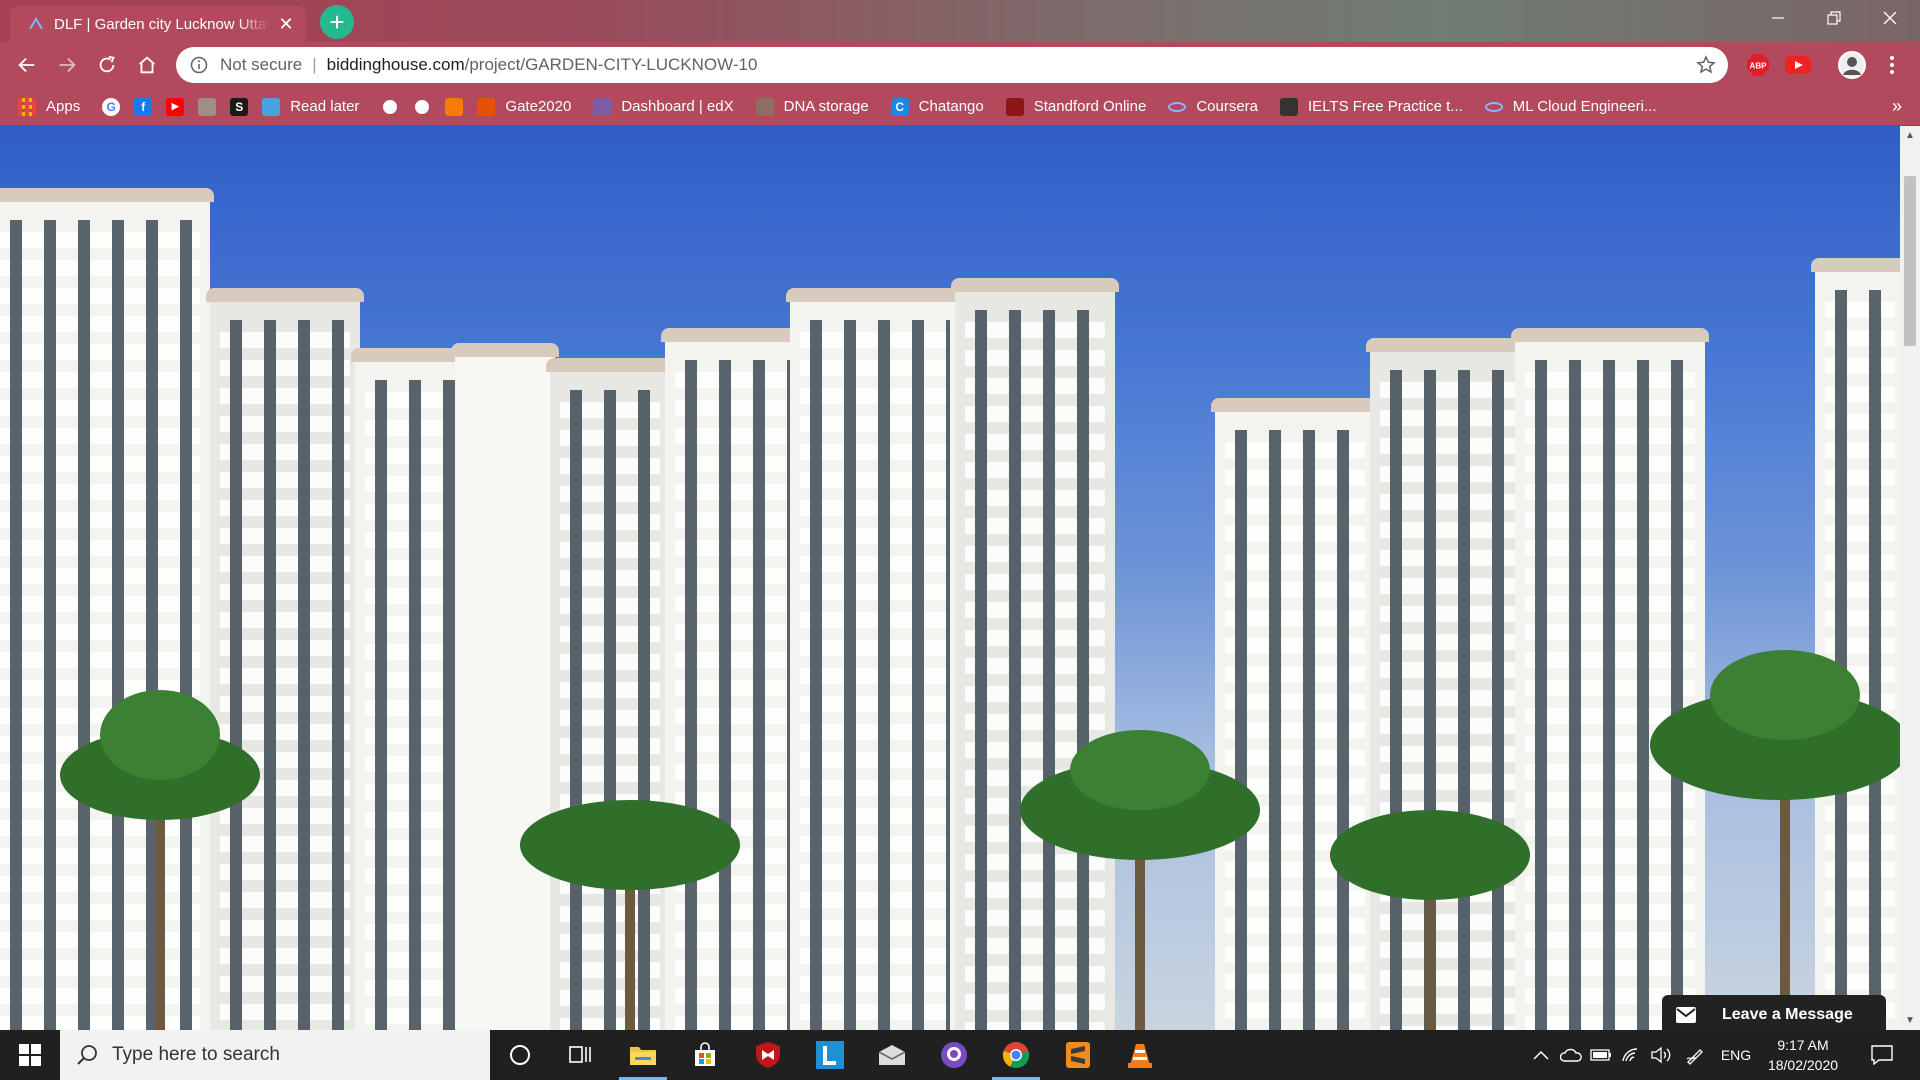 The width and height of the screenshot is (1920, 1080). I want to click on leave-message-button: Leave a Message, so click(1774, 1015).